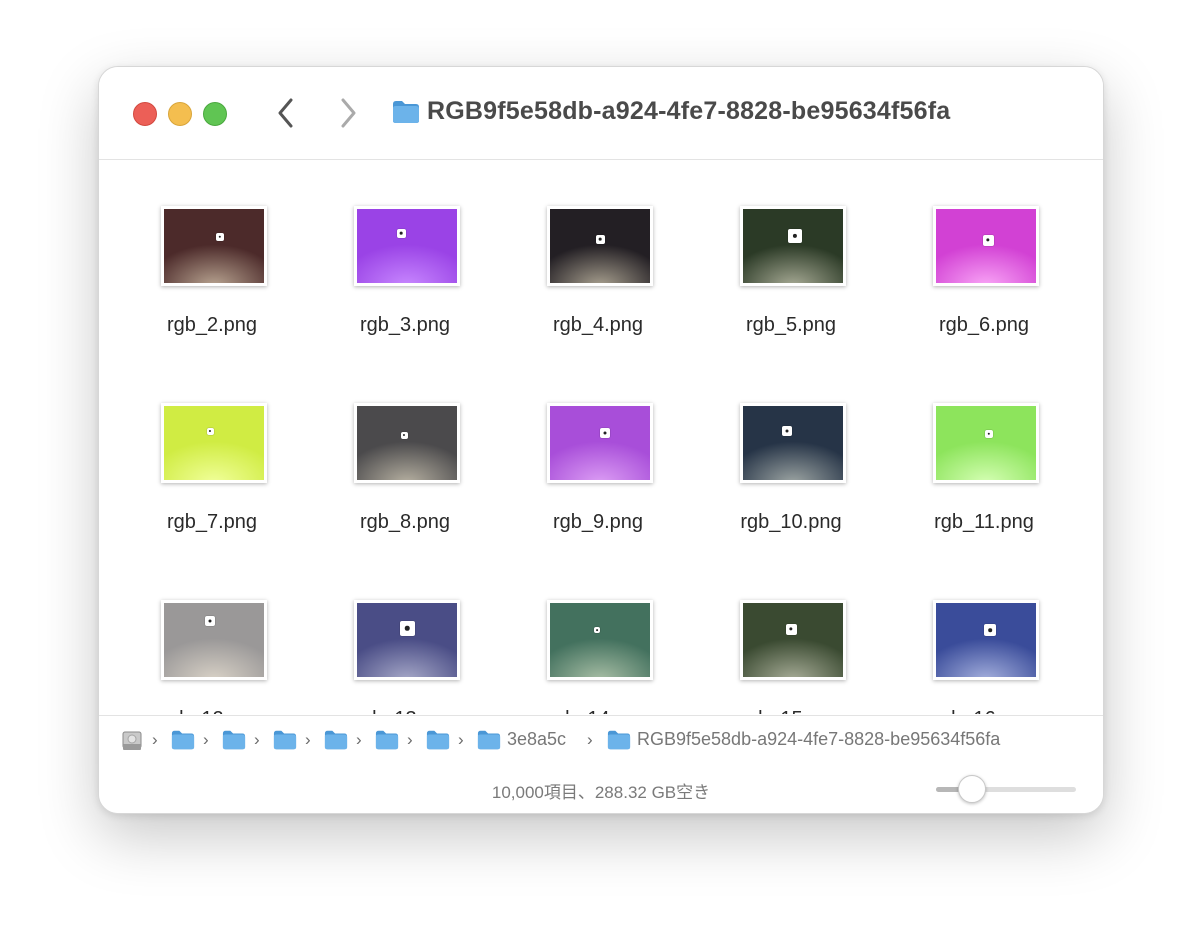 This screenshot has height=942, width=1200. What do you see at coordinates (598, 711) in the screenshot?
I see `file-name: rgb_14.png` at bounding box center [598, 711].